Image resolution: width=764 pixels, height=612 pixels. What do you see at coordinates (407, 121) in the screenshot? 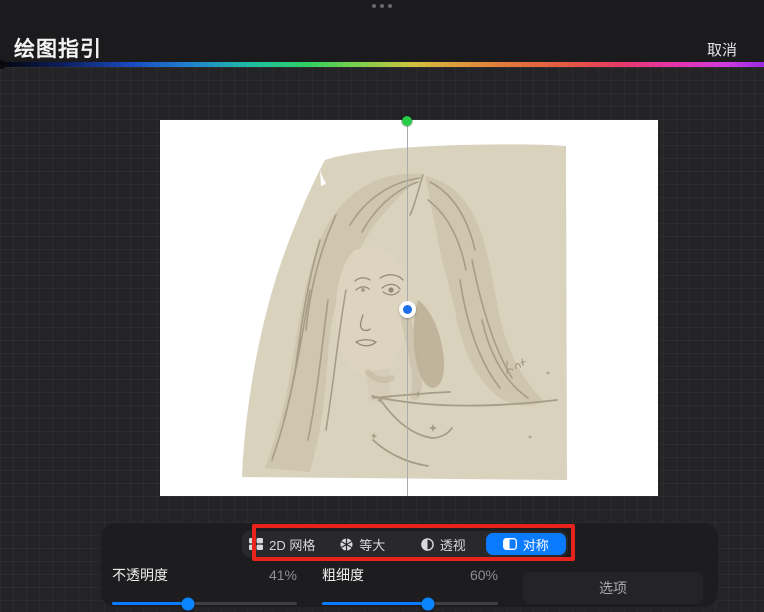
I see `symmetry-rotation-handle` at bounding box center [407, 121].